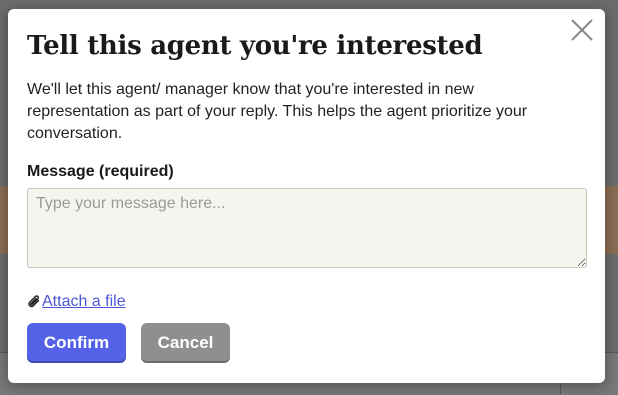 The height and width of the screenshot is (395, 618). I want to click on close-button, so click(582, 30).